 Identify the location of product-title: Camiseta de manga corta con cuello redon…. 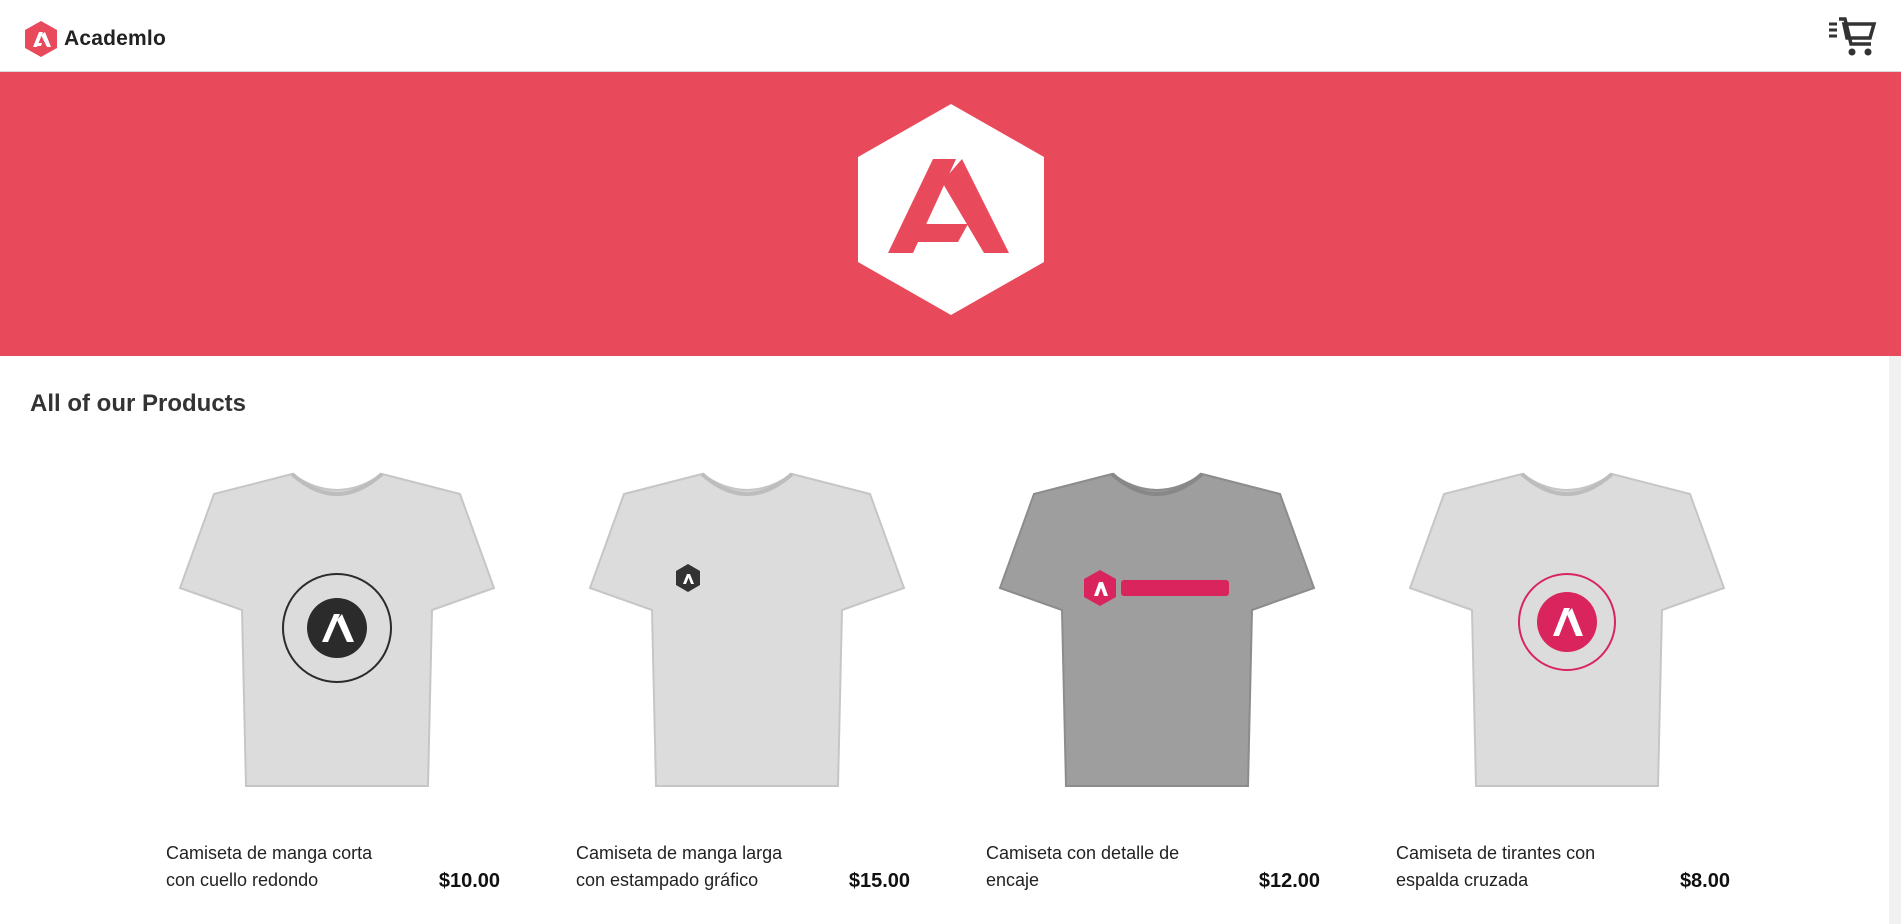
(271, 867).